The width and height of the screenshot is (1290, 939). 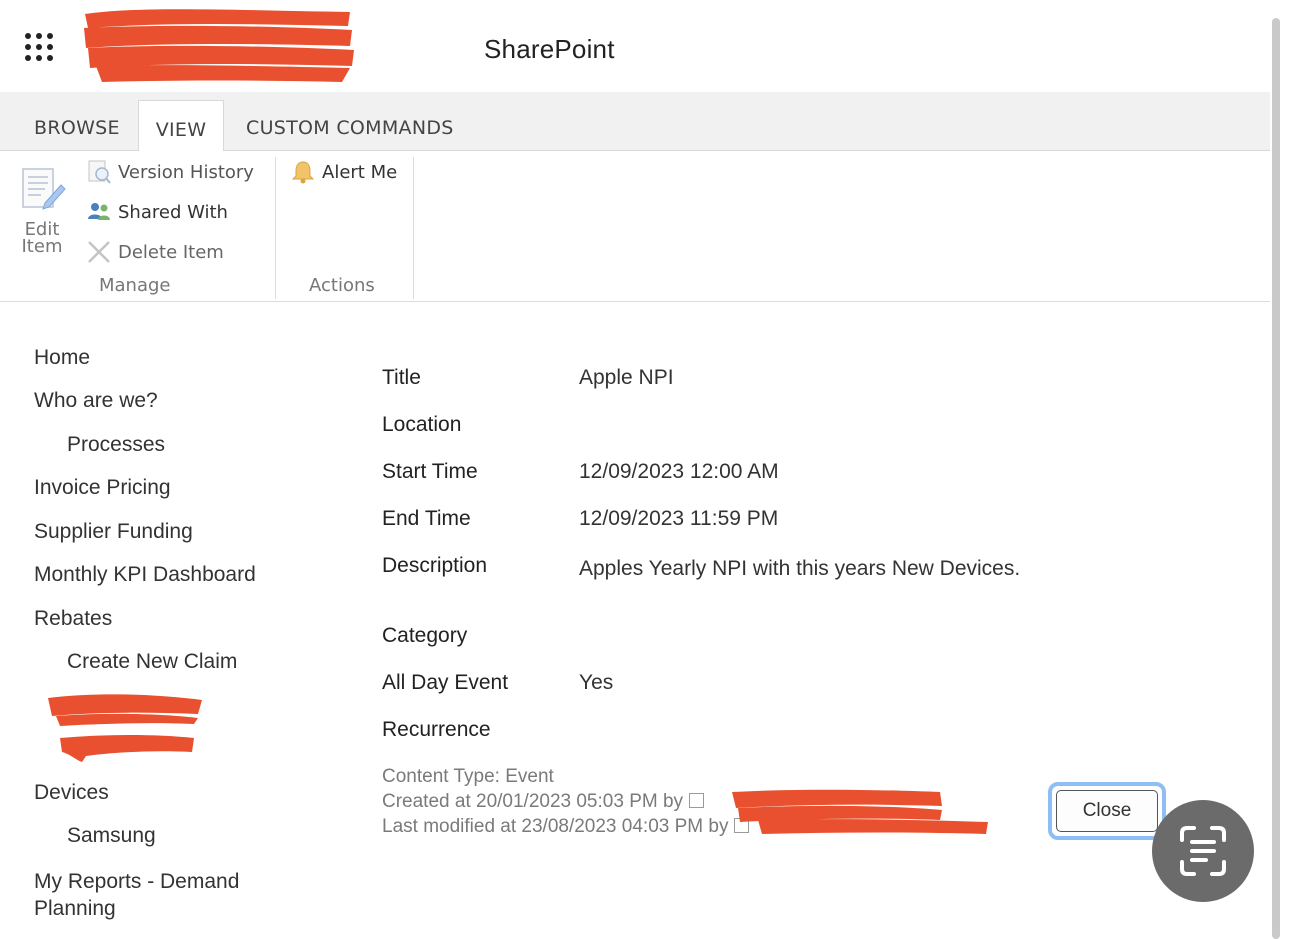 I want to click on delete-x-icon, so click(x=99, y=252).